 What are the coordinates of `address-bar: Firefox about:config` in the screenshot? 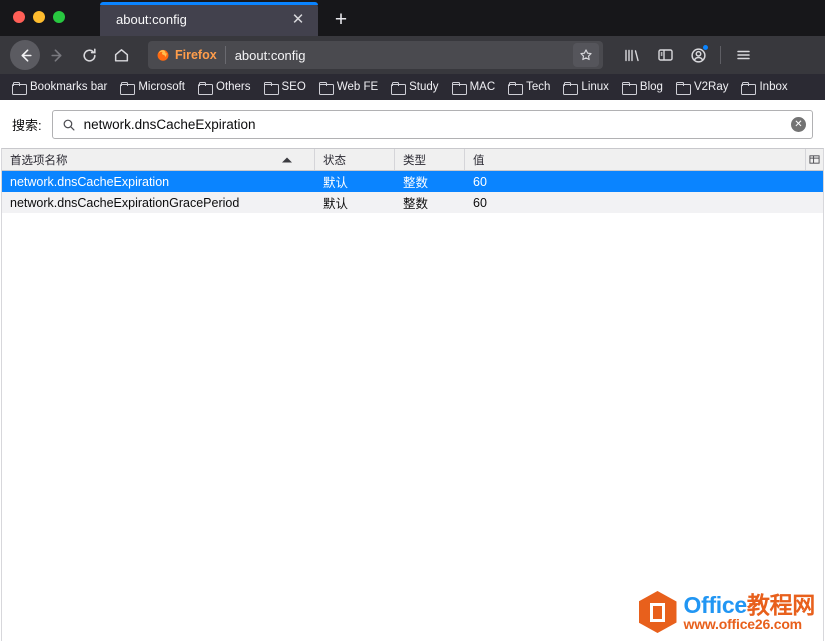 It's located at (375, 55).